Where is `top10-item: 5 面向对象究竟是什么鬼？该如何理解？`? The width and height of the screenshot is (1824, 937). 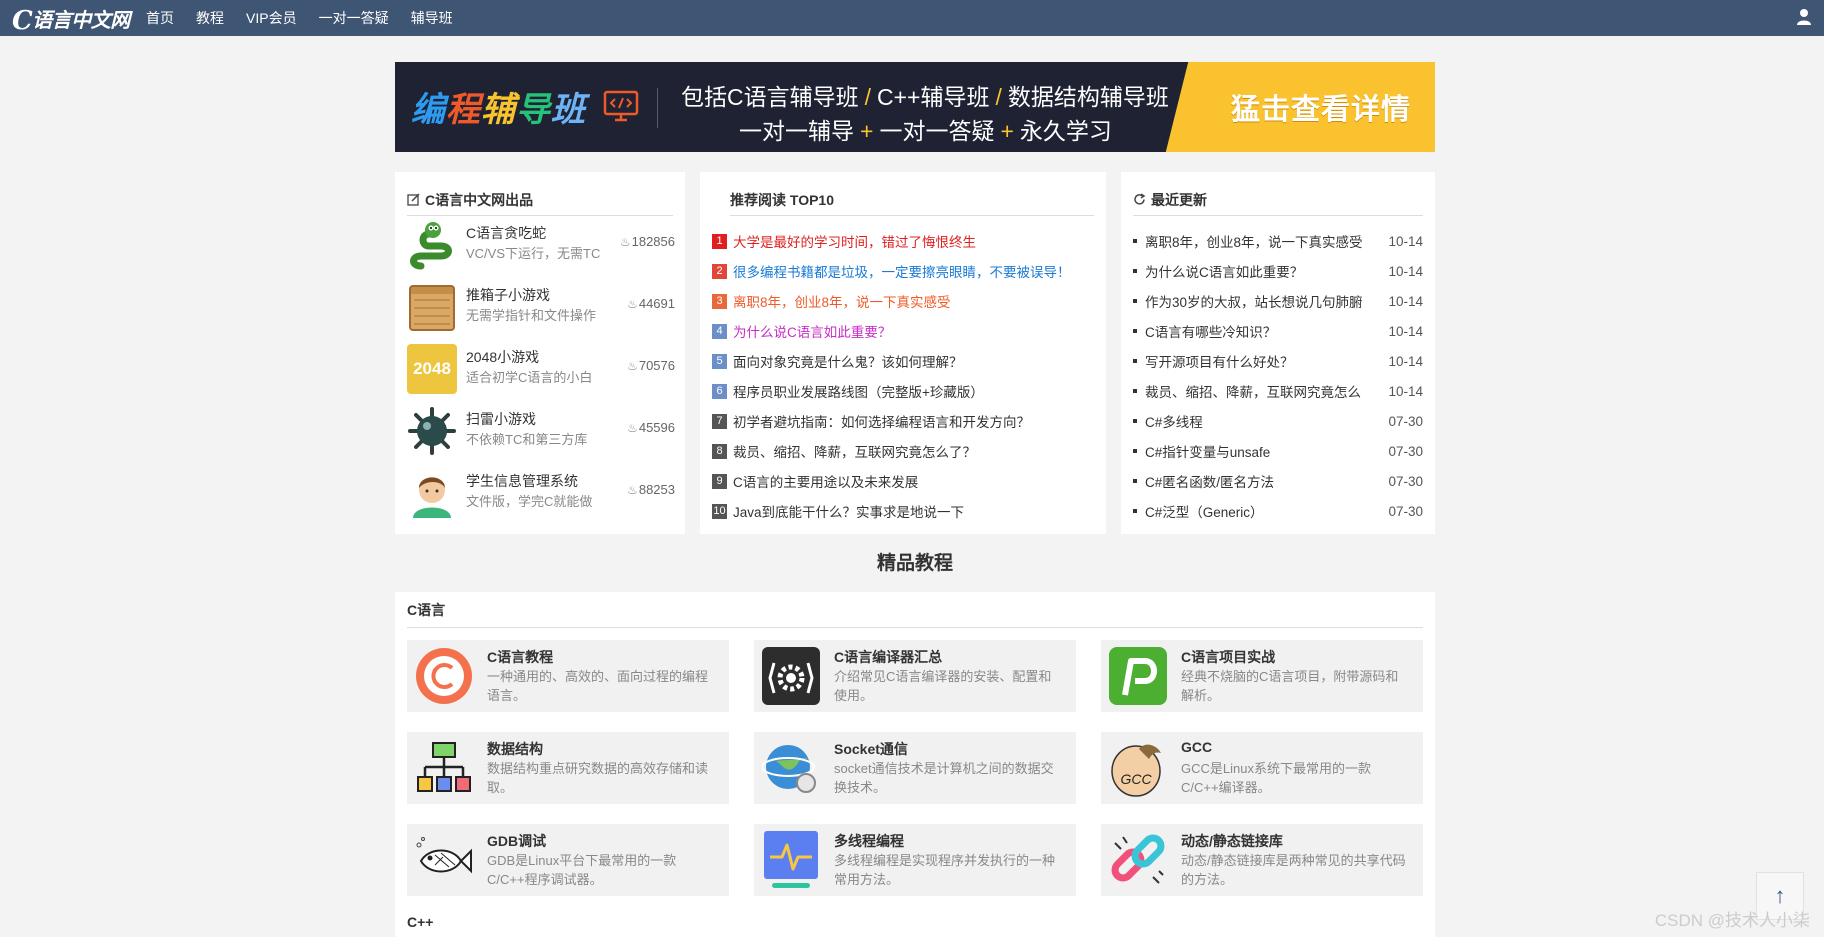
top10-item: 5 面向对象究竟是什么鬼？该如何理解？ is located at coordinates (837, 361).